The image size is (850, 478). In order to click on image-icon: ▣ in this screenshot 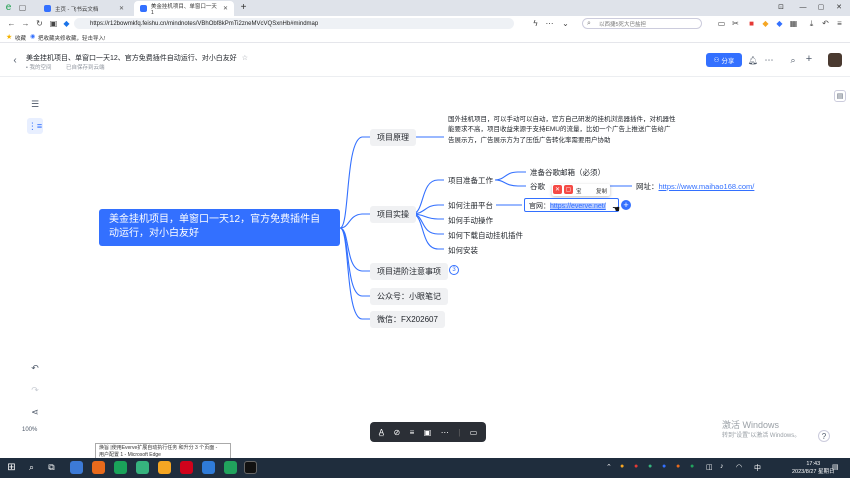, I will do `click(428, 432)`.